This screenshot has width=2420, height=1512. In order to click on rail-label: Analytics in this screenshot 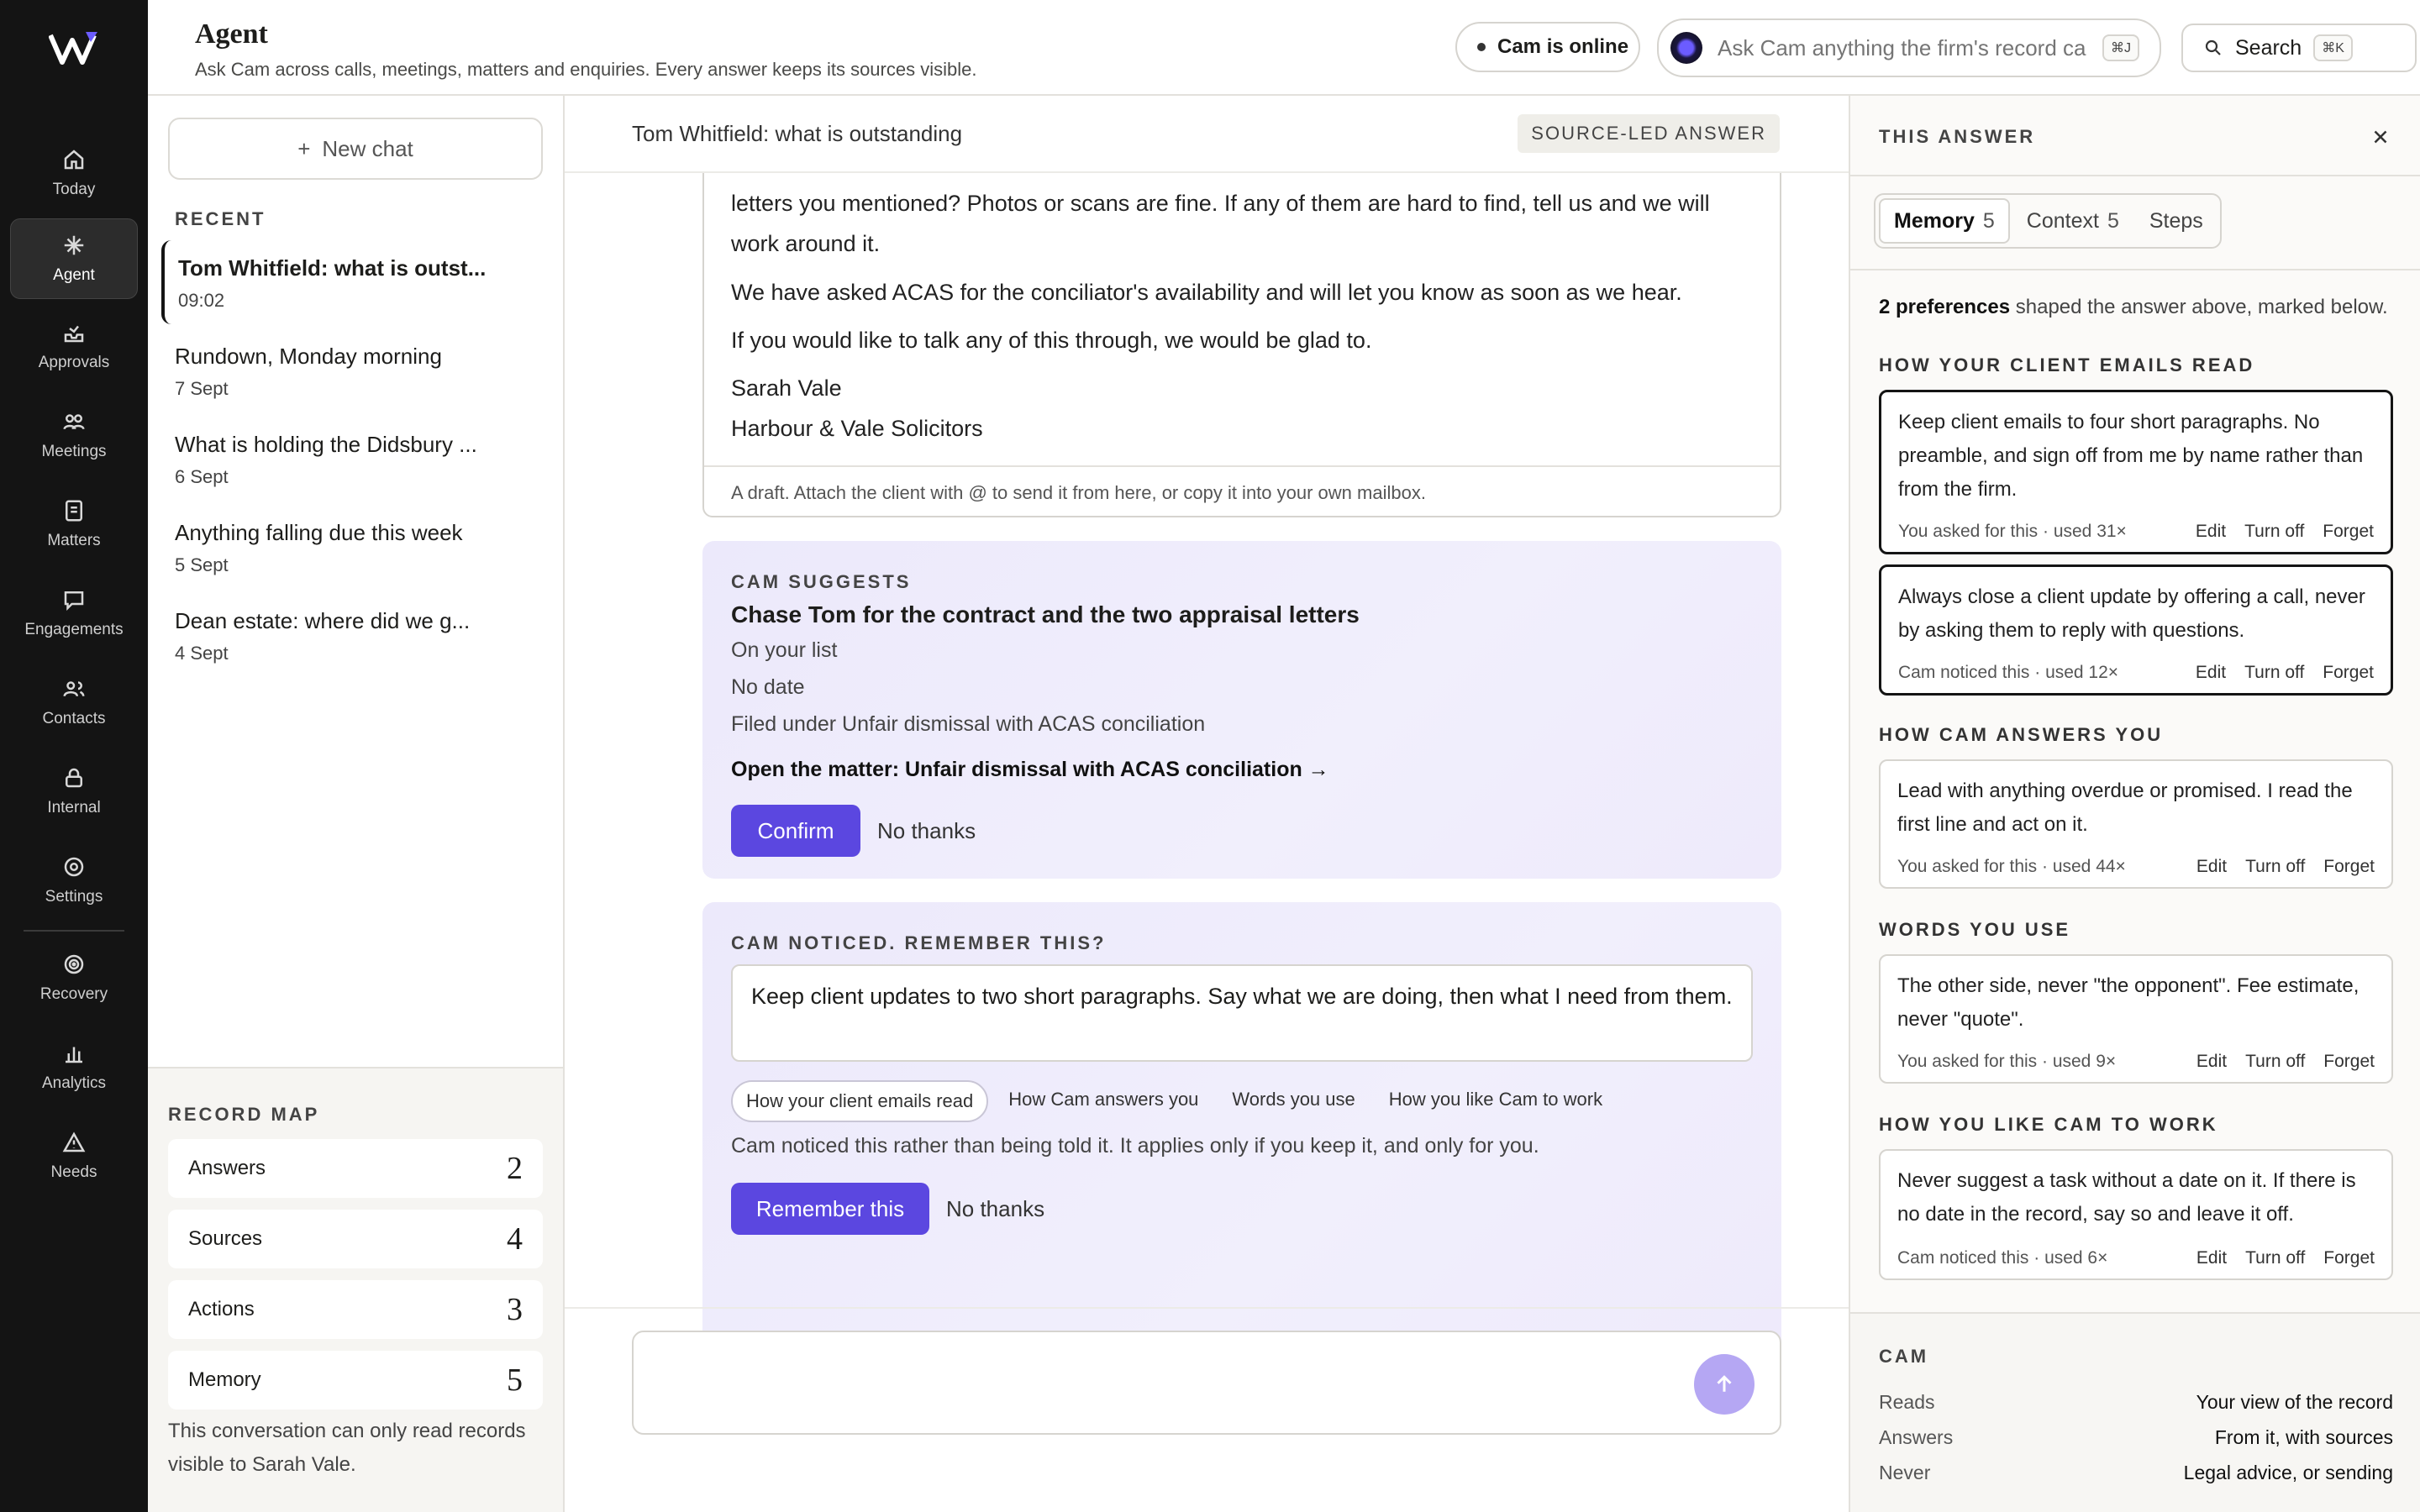, I will do `click(74, 1083)`.